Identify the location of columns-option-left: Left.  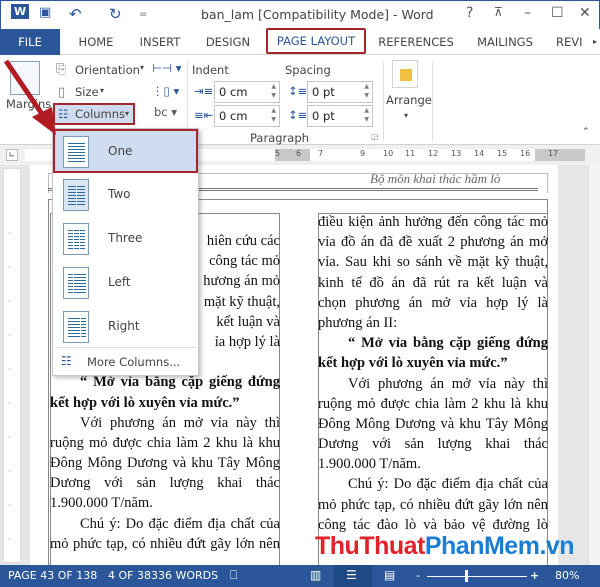
(126, 283).